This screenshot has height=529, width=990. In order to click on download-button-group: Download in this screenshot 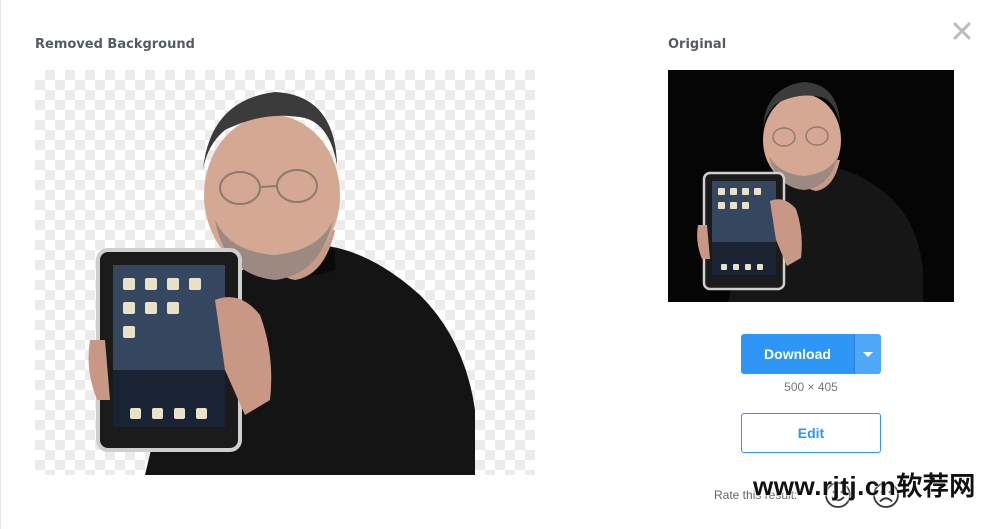, I will do `click(811, 354)`.